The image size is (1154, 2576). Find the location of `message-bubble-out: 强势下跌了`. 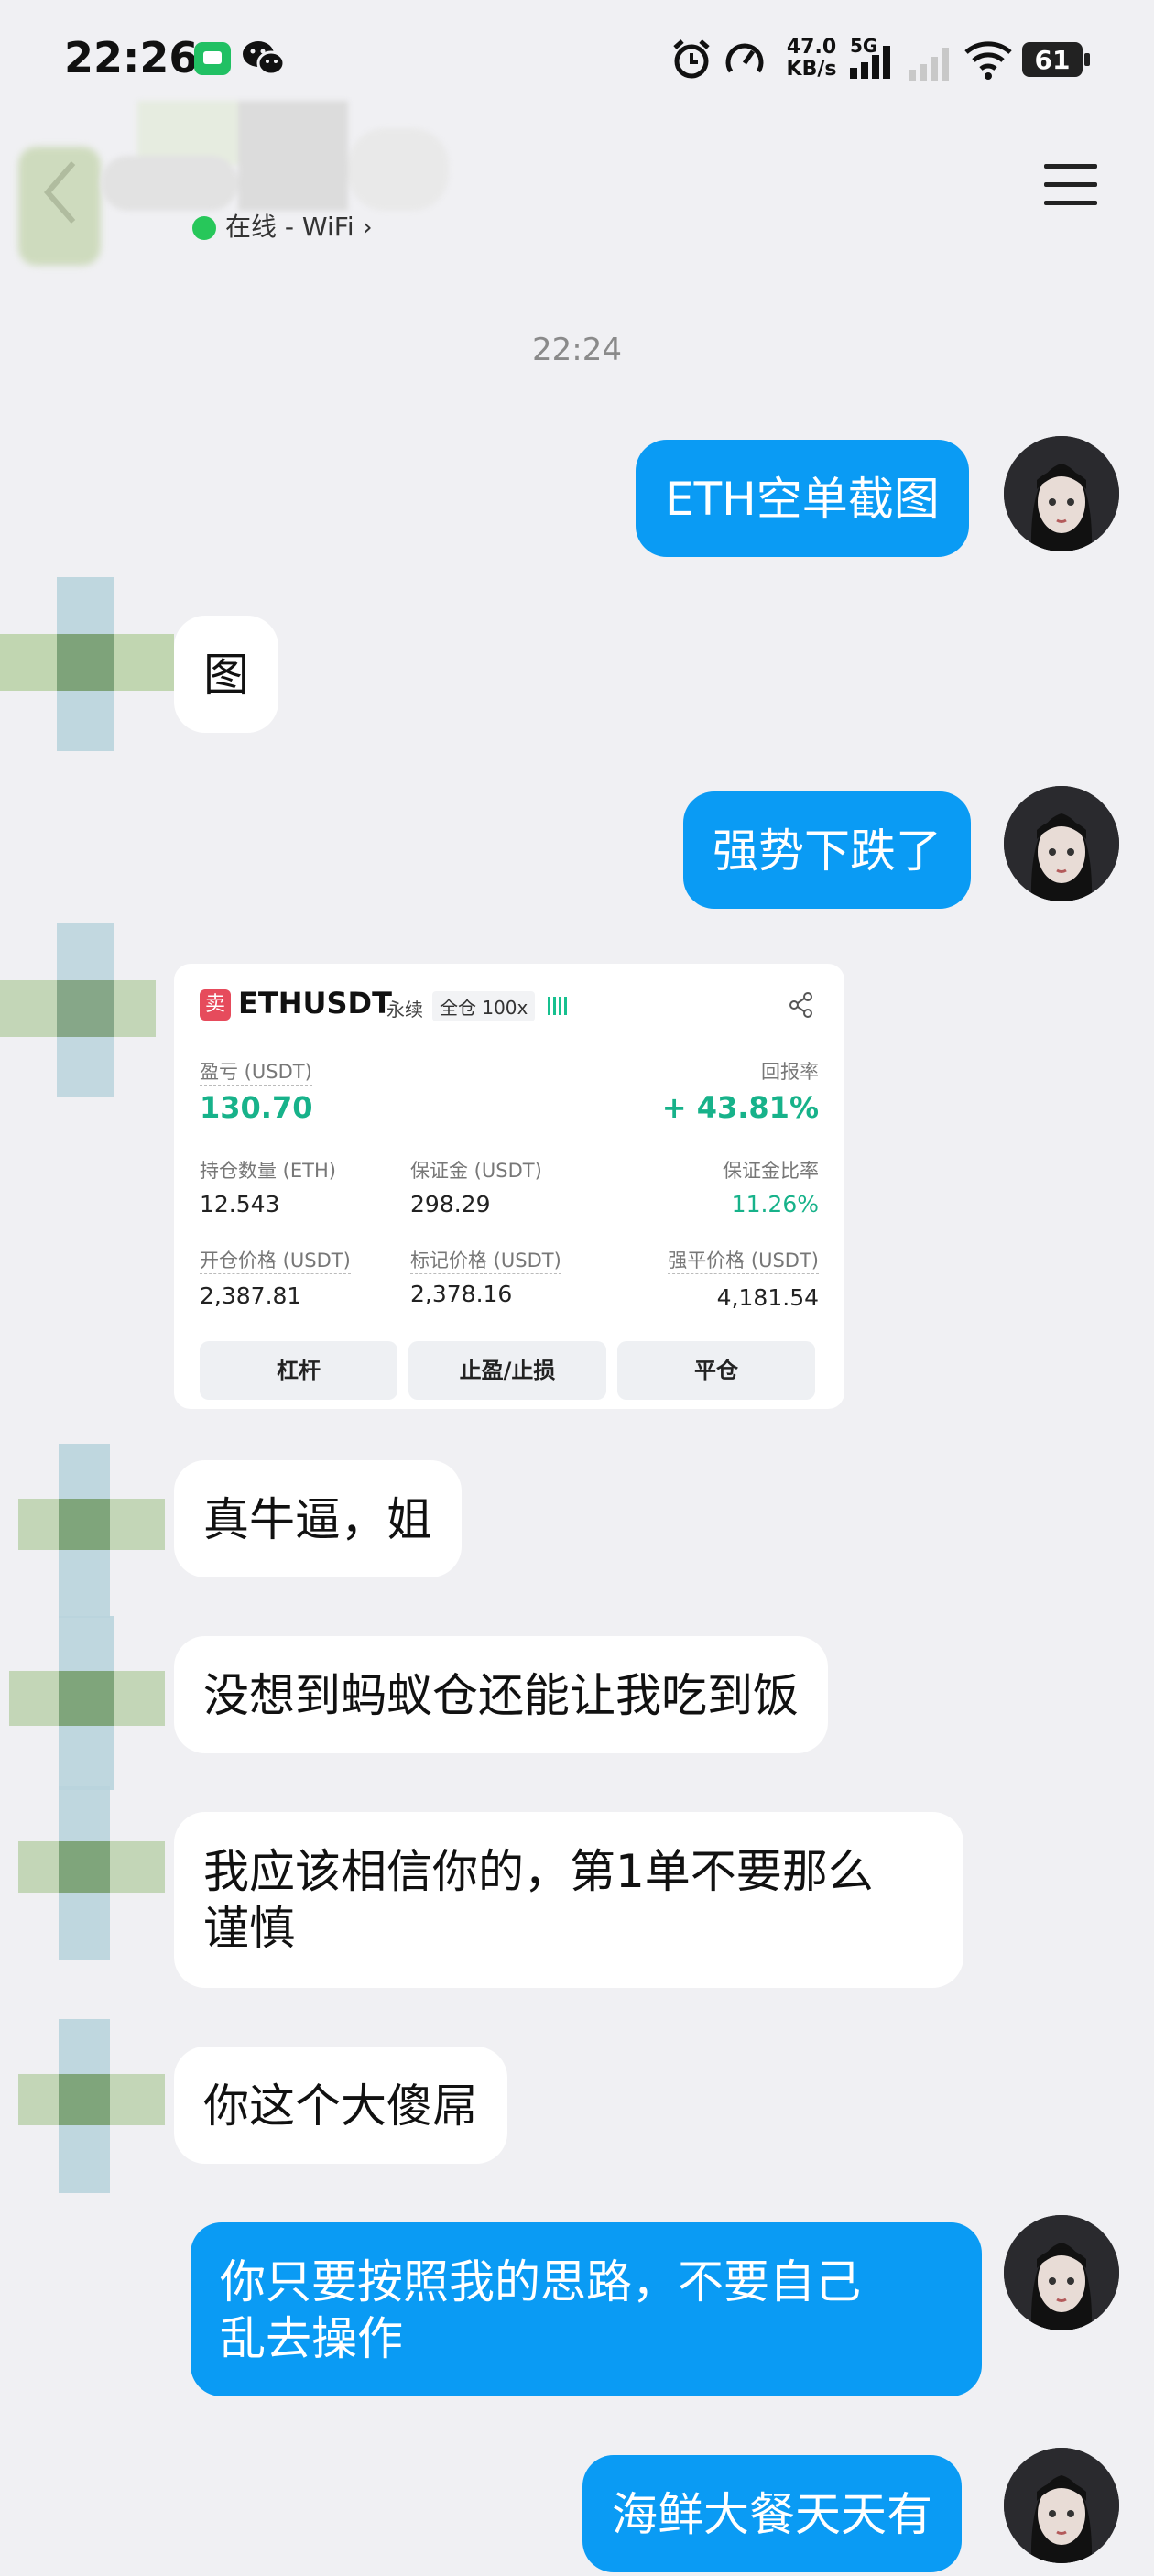

message-bubble-out: 强势下跌了 is located at coordinates (827, 850).